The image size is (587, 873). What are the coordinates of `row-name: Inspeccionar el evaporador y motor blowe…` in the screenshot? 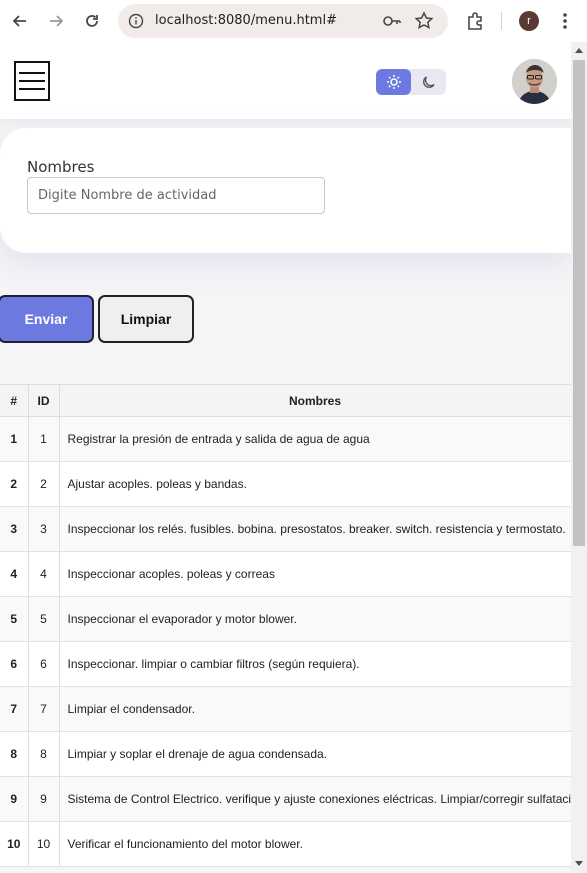 It's located at (315, 619).